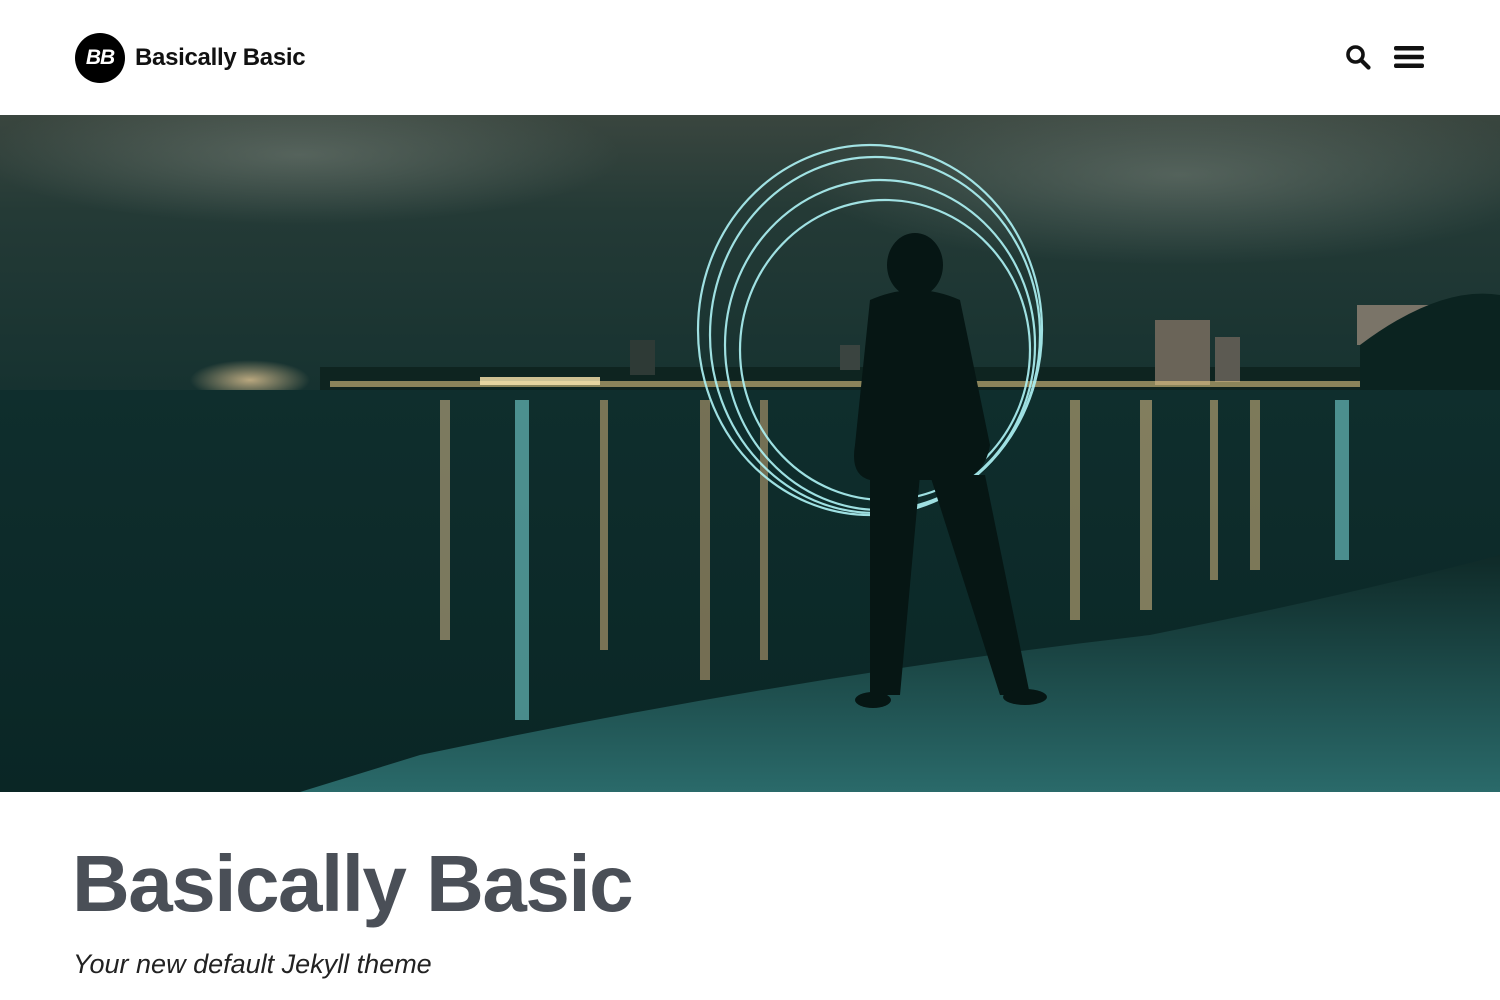 This screenshot has width=1500, height=1000. I want to click on masthead: BB Basically Basic, so click(750, 57).